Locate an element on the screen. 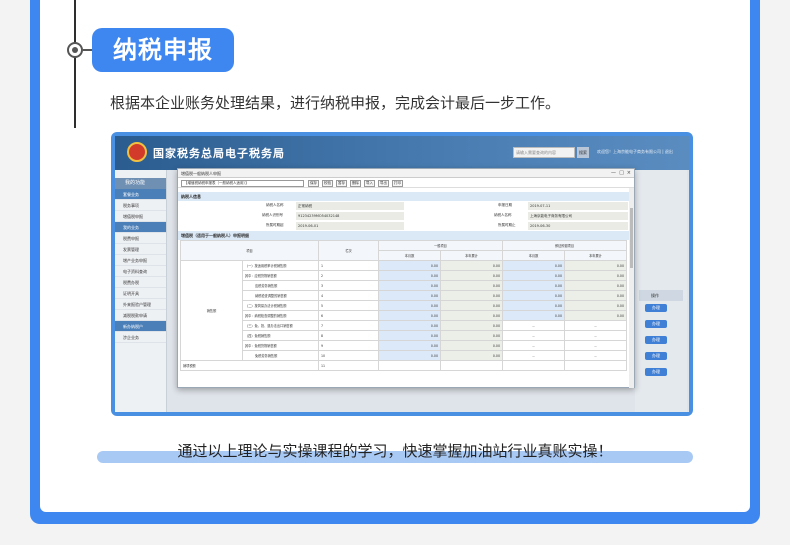 The height and width of the screenshot is (545, 790). sidebar-item: 减税税款申请 is located at coordinates (140, 315).